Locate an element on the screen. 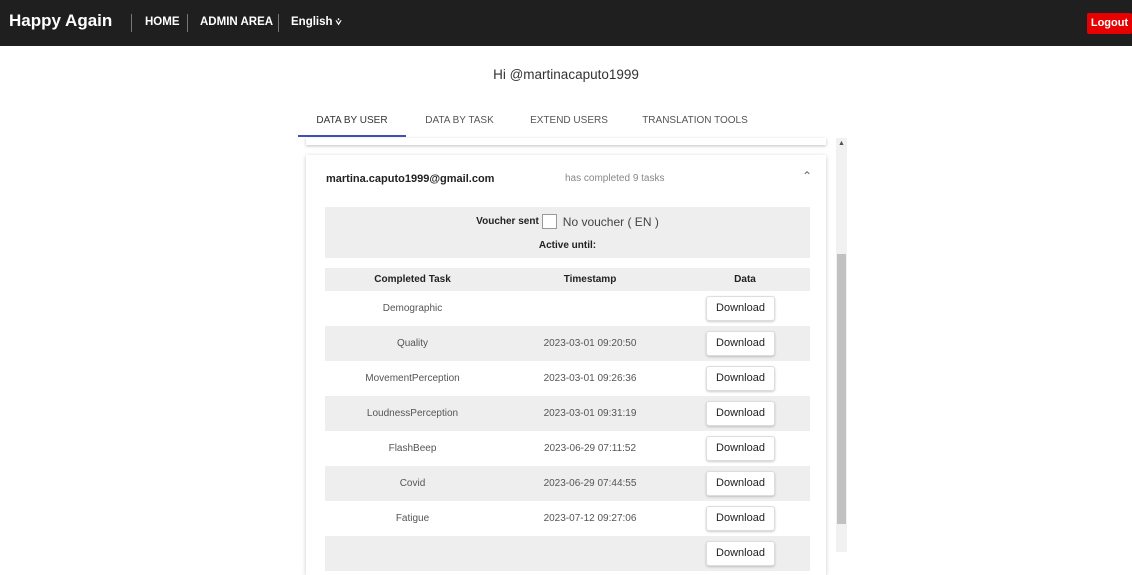  task-timestamp: 2023-06-29 07:44:55 is located at coordinates (590, 483).